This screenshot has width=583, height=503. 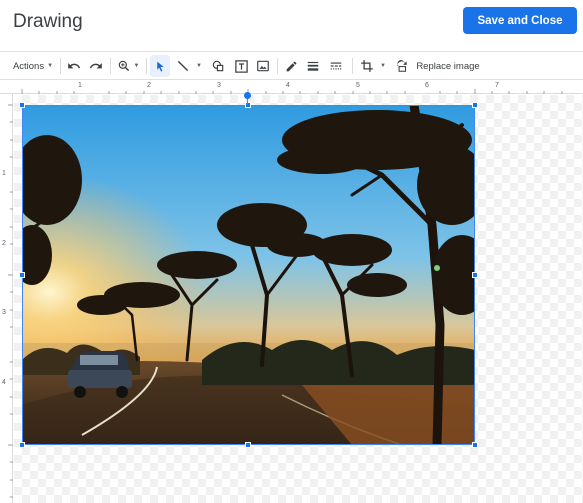 I want to click on actions-label: Actions, so click(x=28, y=66).